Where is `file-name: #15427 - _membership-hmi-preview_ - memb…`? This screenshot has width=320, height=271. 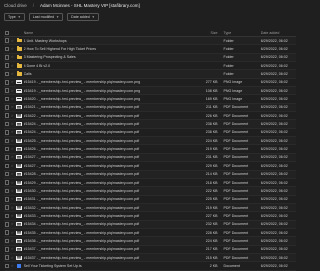 file-name: #15427 - _membership-hmi-preview_ - memb… is located at coordinates (81, 157).